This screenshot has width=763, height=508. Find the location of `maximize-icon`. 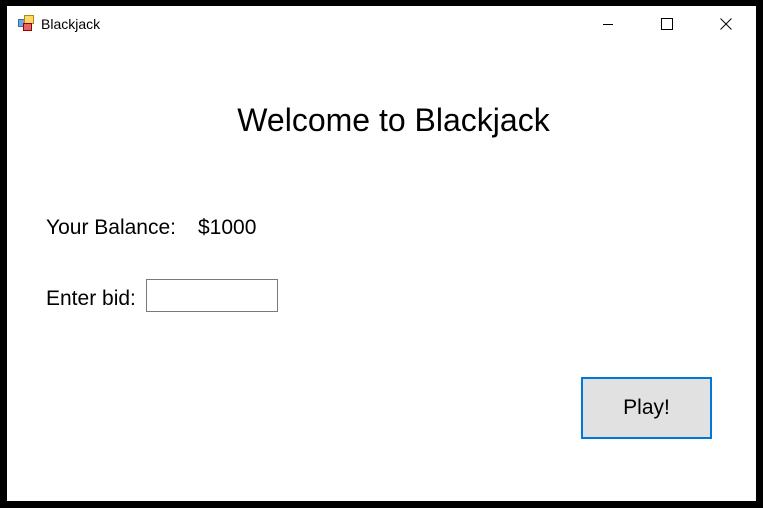

maximize-icon is located at coordinates (667, 24).